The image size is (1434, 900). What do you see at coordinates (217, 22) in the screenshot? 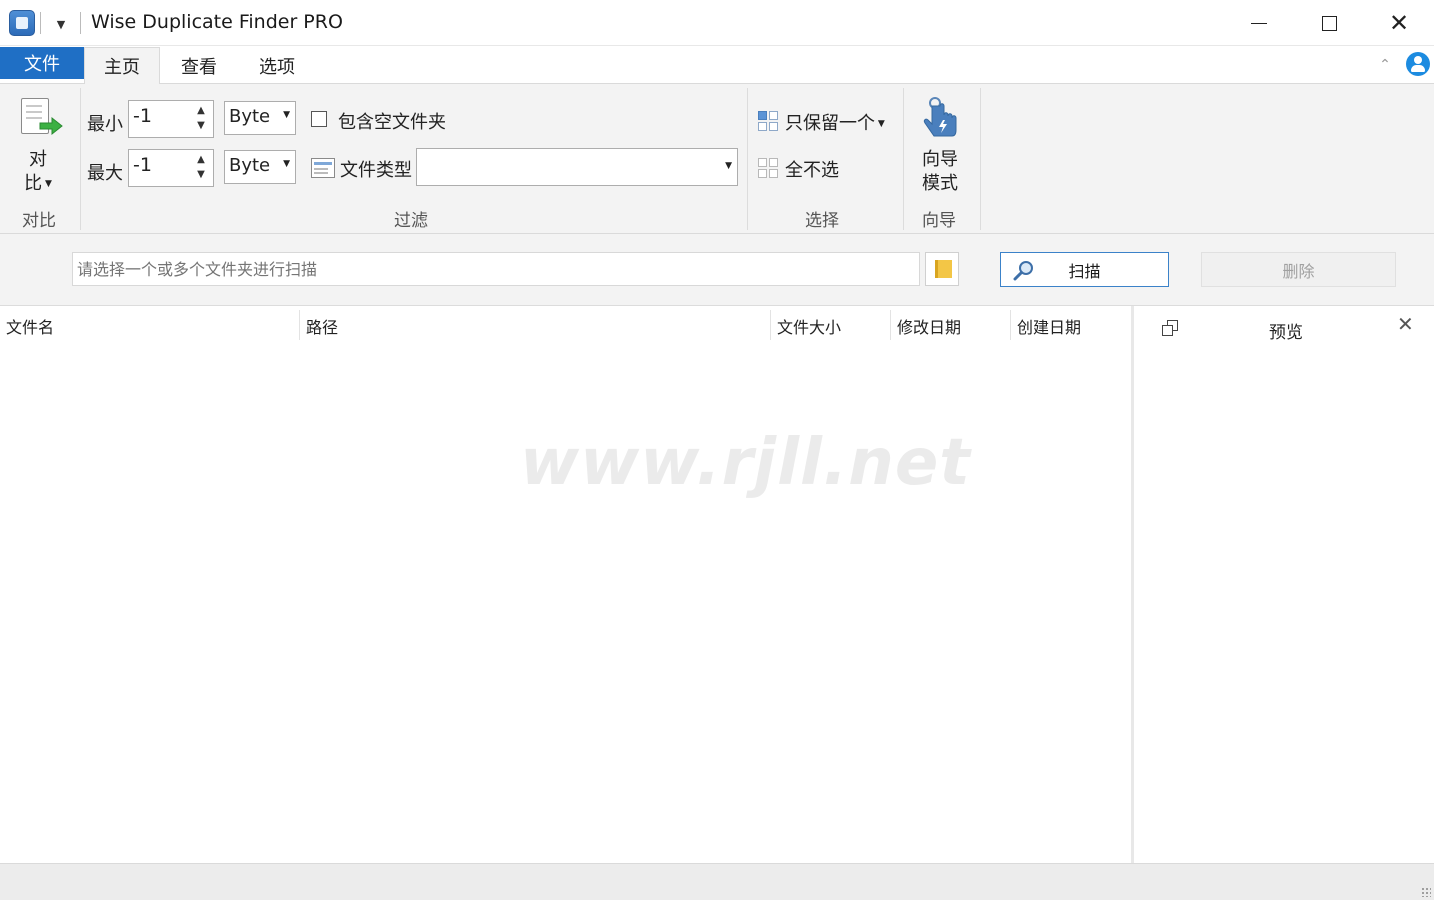
I see `window-title: Wise Duplicate Finder PRO` at bounding box center [217, 22].